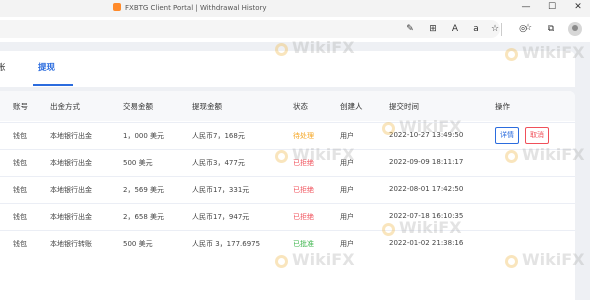  Describe the element at coordinates (303, 244) in the screenshot. I see `status-badge: 已批准` at that location.